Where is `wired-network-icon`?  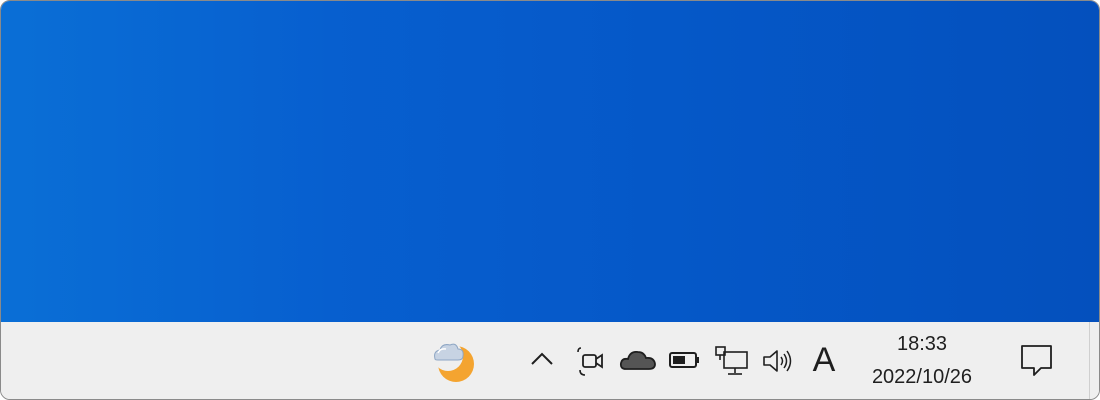 wired-network-icon is located at coordinates (731, 360).